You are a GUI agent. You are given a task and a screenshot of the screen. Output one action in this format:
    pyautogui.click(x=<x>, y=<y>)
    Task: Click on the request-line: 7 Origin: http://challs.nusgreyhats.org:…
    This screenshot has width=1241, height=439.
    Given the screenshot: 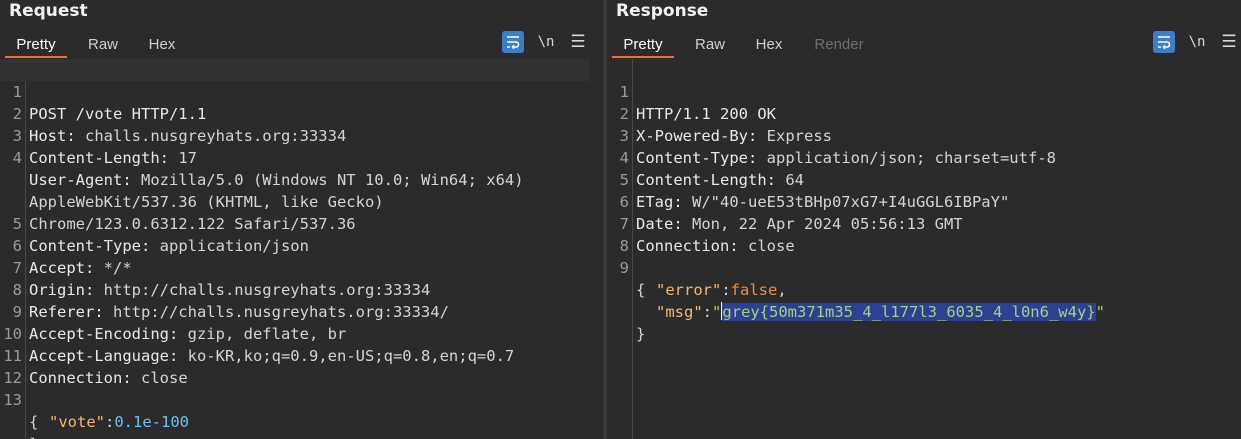 What is the action you would take?
    pyautogui.click(x=301, y=267)
    